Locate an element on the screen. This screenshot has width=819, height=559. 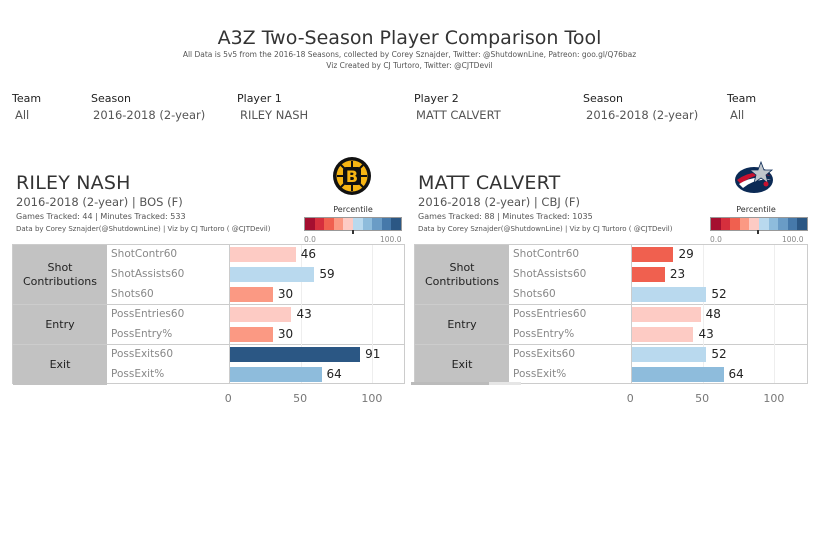
player-1-legend-max: 100.0 is located at coordinates (391, 239).